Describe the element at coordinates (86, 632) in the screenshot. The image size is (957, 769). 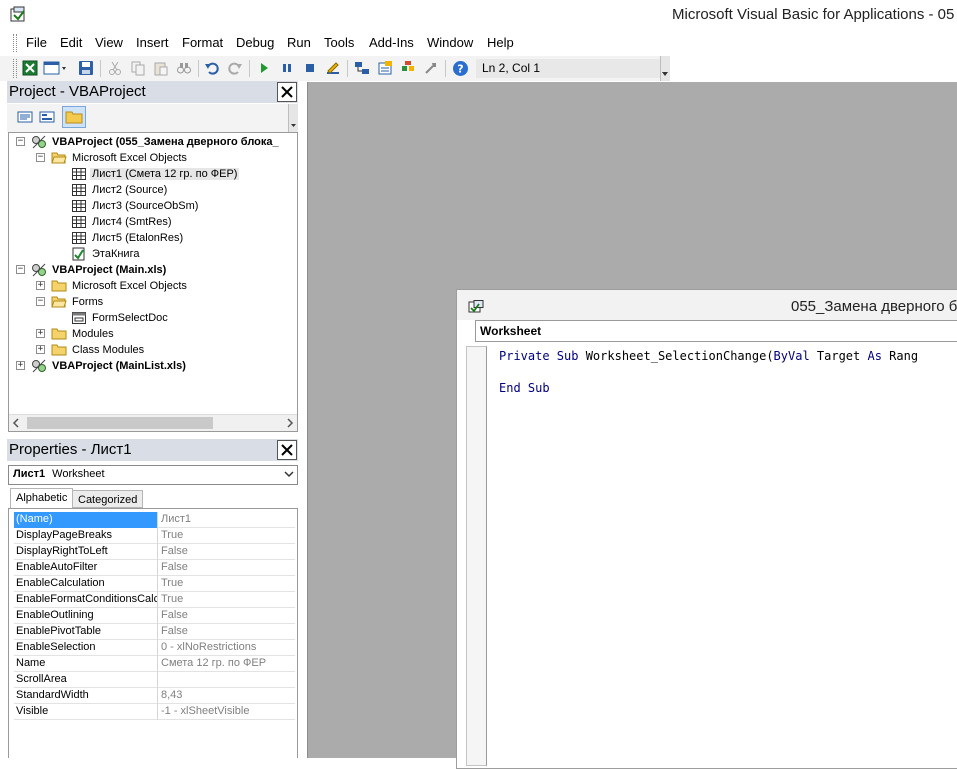
I see `property-name: EnablePivotTable` at that location.